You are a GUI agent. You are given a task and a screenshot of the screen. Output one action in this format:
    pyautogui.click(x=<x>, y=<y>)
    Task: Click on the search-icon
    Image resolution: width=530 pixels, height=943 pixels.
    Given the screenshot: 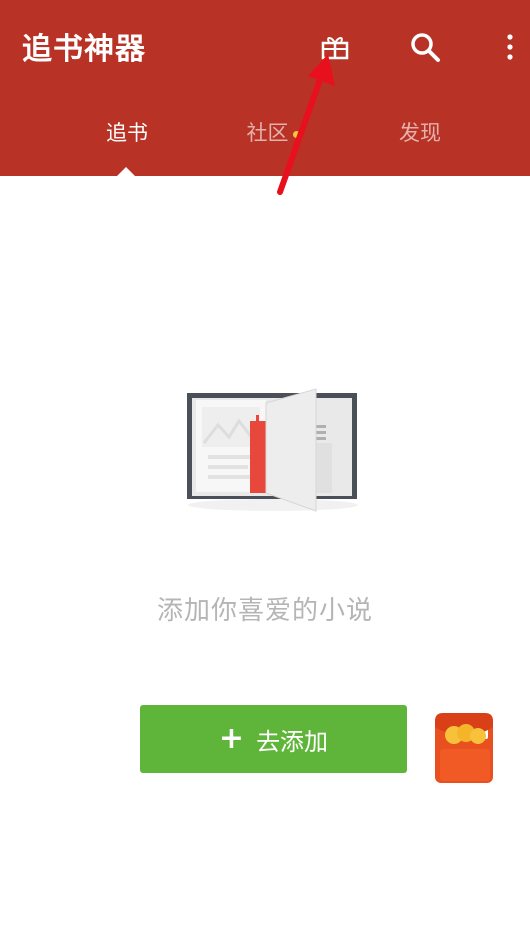 What is the action you would take?
    pyautogui.click(x=425, y=47)
    